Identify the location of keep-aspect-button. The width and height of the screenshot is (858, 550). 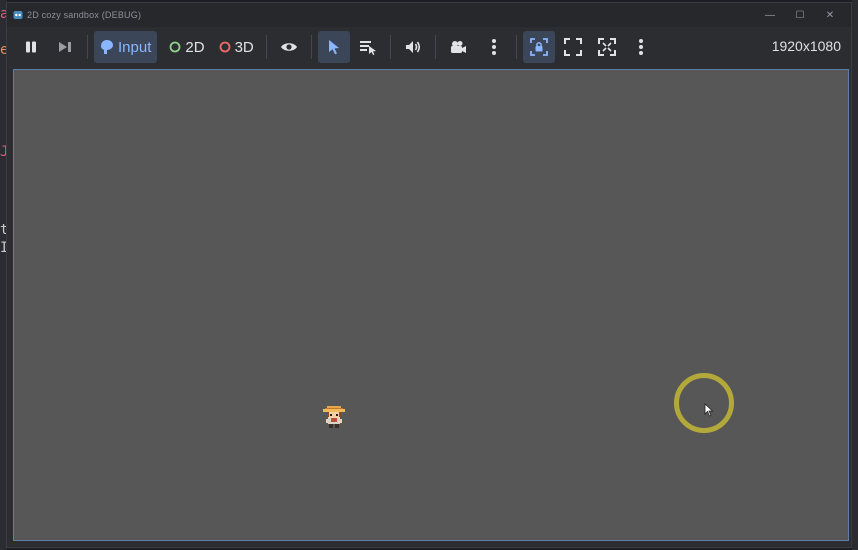
(538, 47).